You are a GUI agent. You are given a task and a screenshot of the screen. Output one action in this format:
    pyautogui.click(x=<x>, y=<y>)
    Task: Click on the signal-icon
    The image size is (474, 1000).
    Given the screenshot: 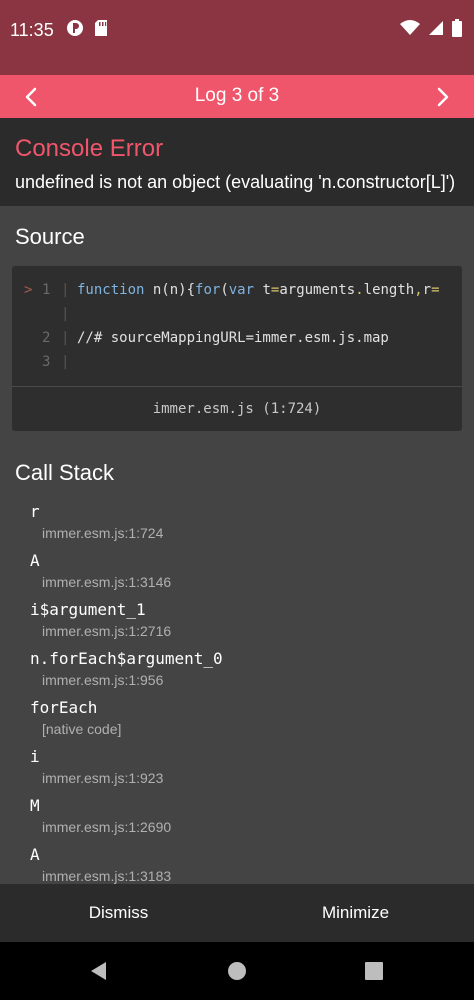 What is the action you would take?
    pyautogui.click(x=436, y=28)
    